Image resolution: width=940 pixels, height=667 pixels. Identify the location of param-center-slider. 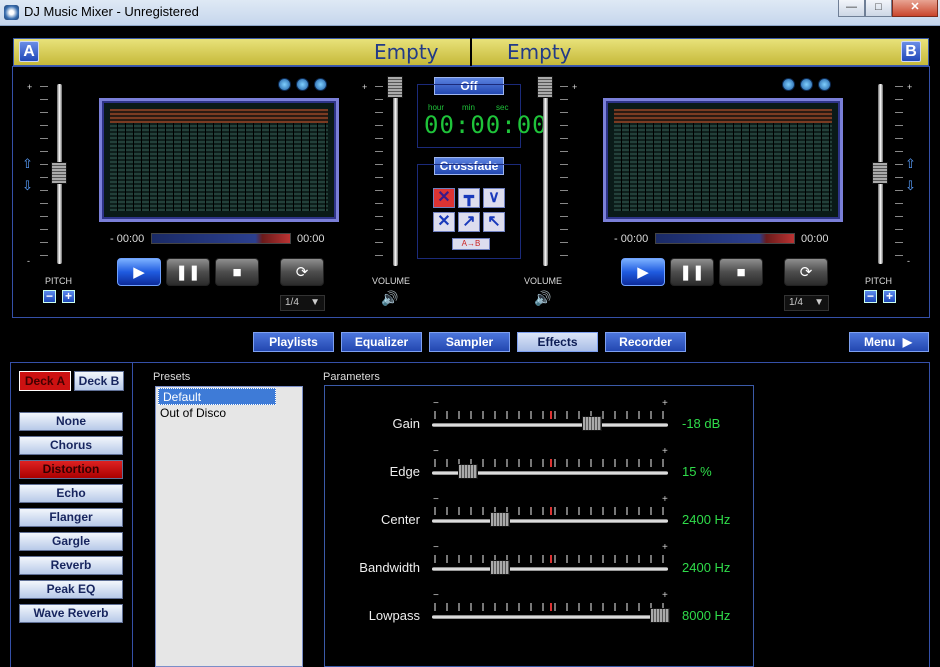
(550, 521).